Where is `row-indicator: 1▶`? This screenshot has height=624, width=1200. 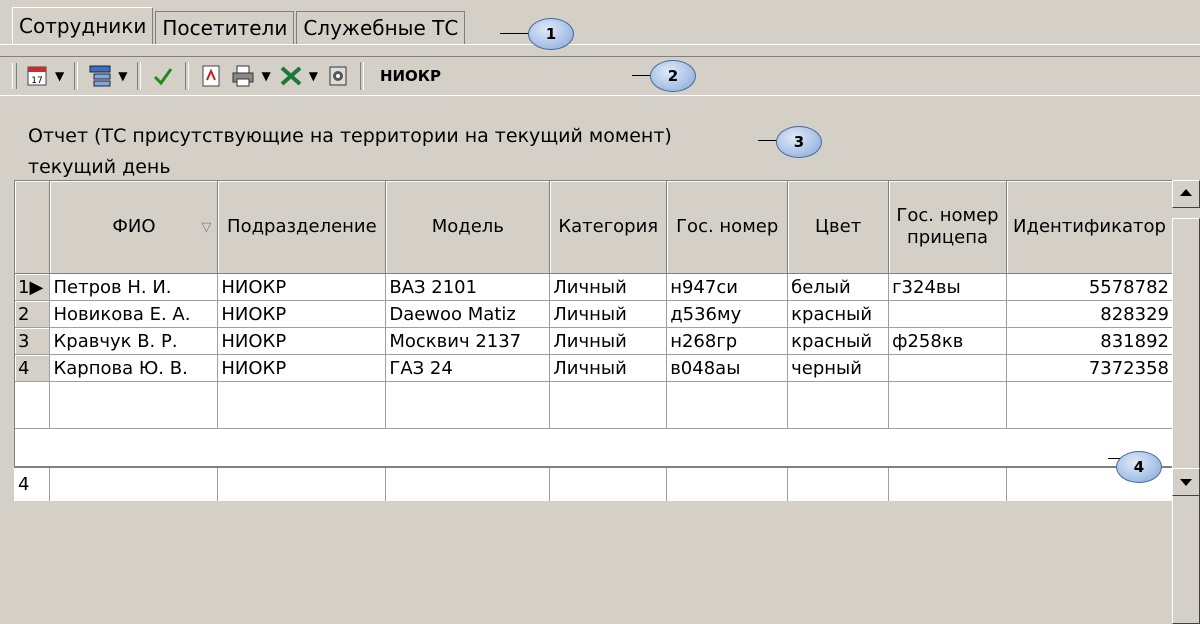 row-indicator: 1▶ is located at coordinates (33, 287).